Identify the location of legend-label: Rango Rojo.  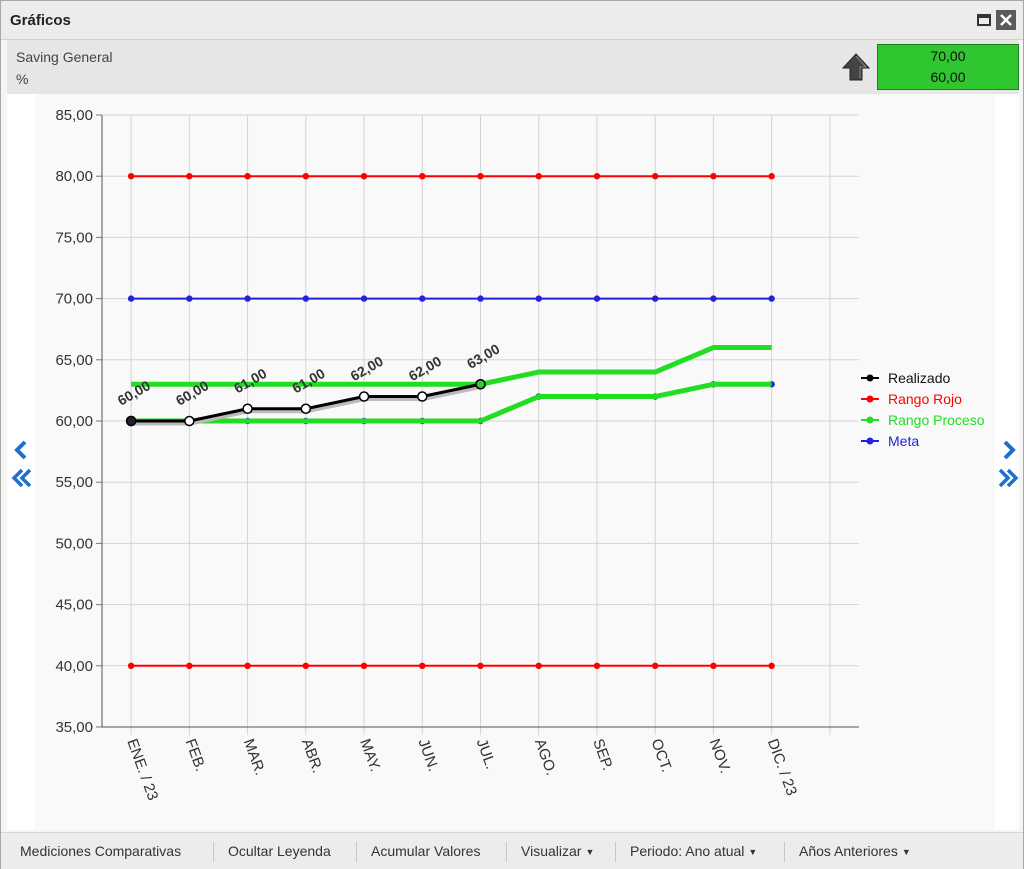
(925, 399).